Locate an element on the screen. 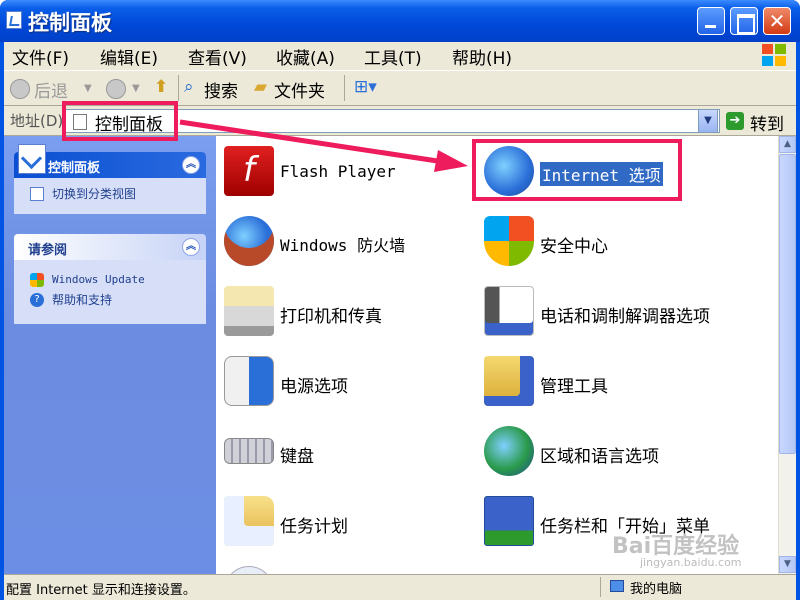 The height and width of the screenshot is (600, 800). windows-update-link: Windows Update is located at coordinates (110, 280).